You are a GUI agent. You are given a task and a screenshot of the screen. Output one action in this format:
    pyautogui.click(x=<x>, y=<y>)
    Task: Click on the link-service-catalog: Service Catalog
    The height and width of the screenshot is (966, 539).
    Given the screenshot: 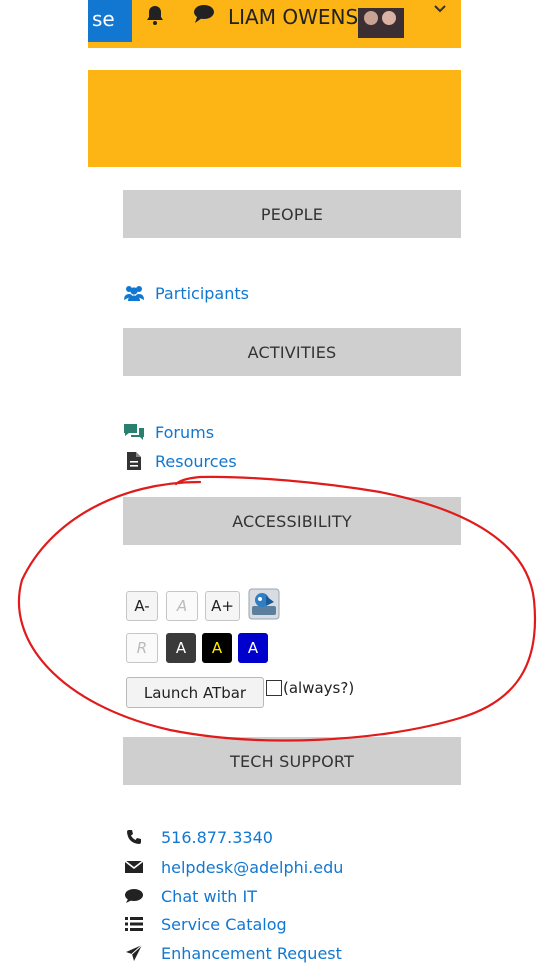 What is the action you would take?
    pyautogui.click(x=205, y=924)
    